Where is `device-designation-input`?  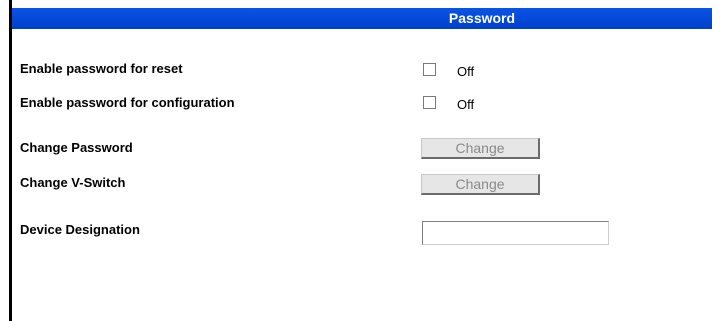
device-designation-input is located at coordinates (515, 233).